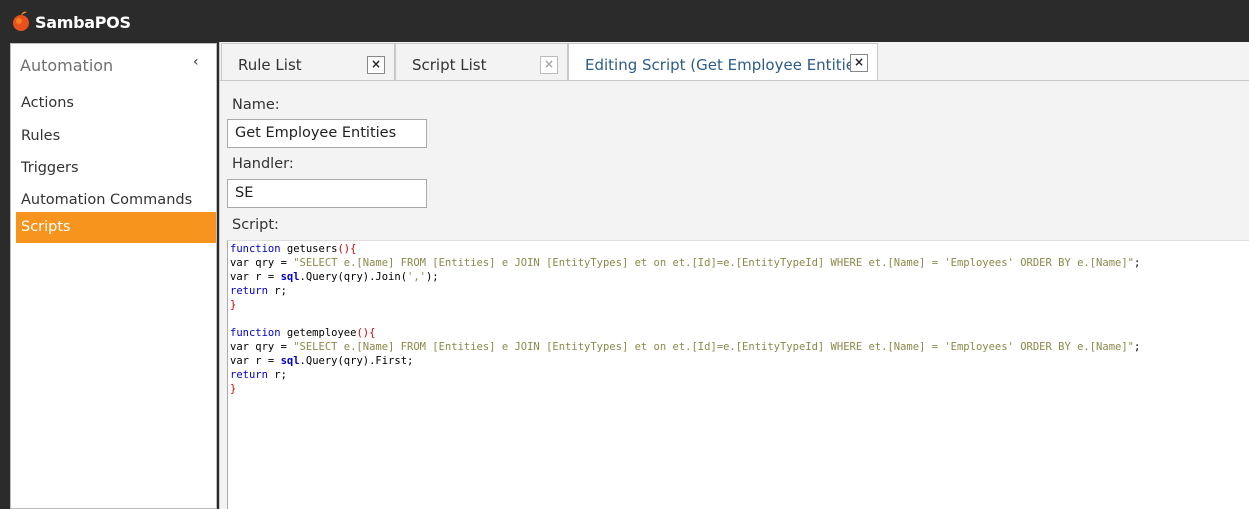 This screenshot has height=509, width=1249. What do you see at coordinates (327, 193) in the screenshot?
I see `handler-field: SE` at bounding box center [327, 193].